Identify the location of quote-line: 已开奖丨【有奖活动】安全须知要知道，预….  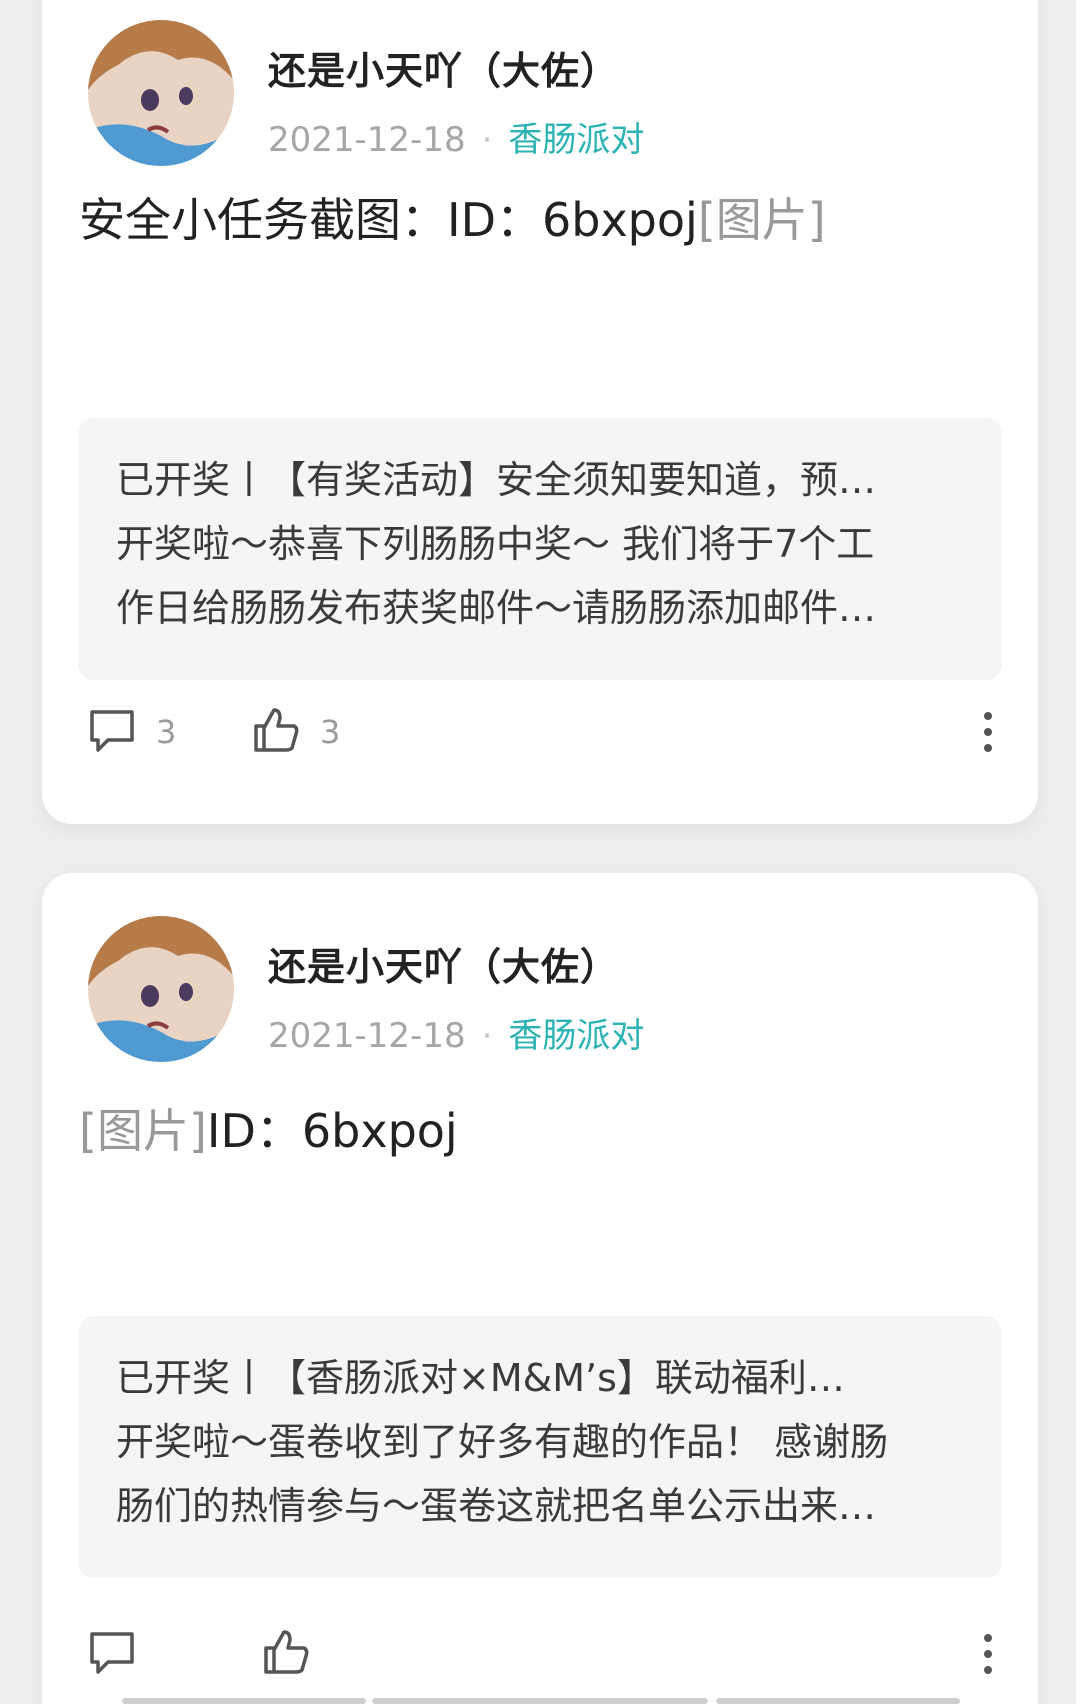
(496, 480).